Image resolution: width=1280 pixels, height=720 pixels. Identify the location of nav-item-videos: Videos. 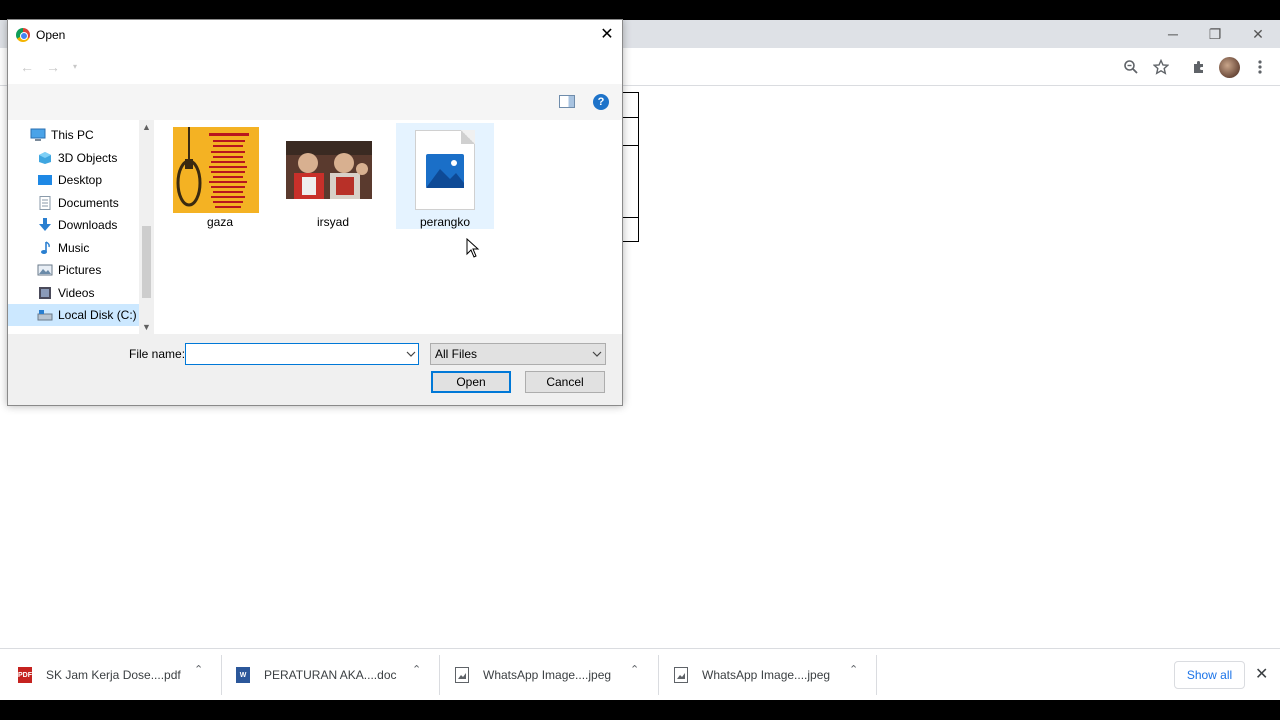
(73, 293).